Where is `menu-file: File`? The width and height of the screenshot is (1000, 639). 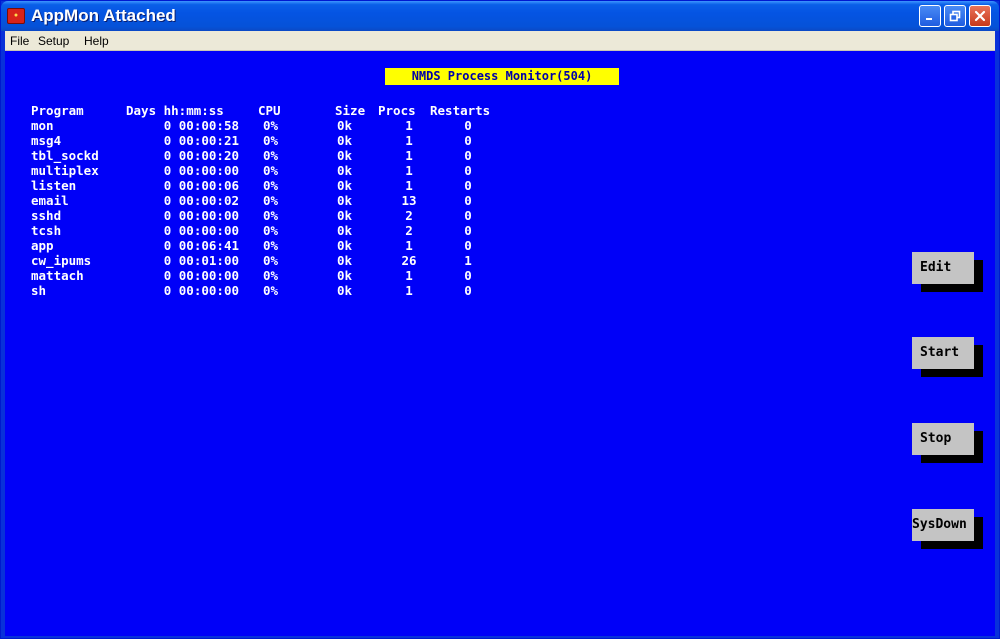
menu-file: File is located at coordinates (19, 41).